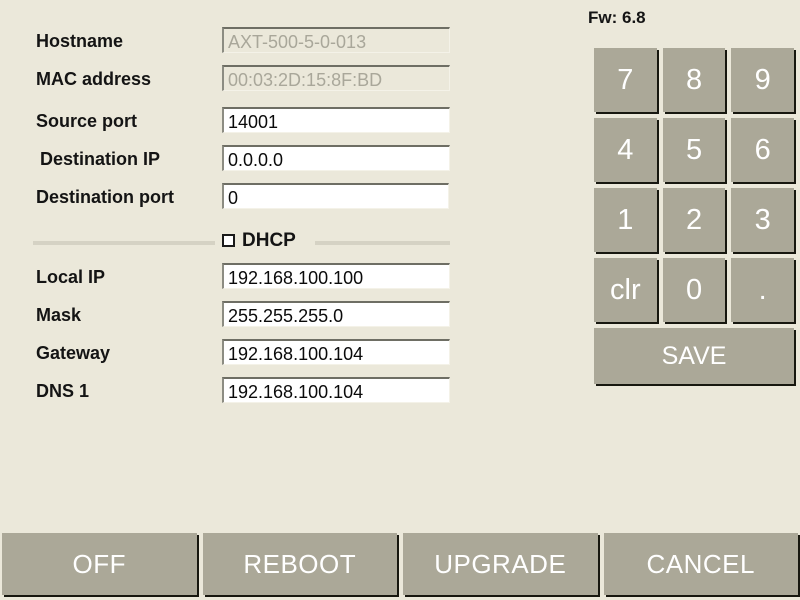 The height and width of the screenshot is (600, 800). I want to click on keypad-key-8: 8, so click(694, 80).